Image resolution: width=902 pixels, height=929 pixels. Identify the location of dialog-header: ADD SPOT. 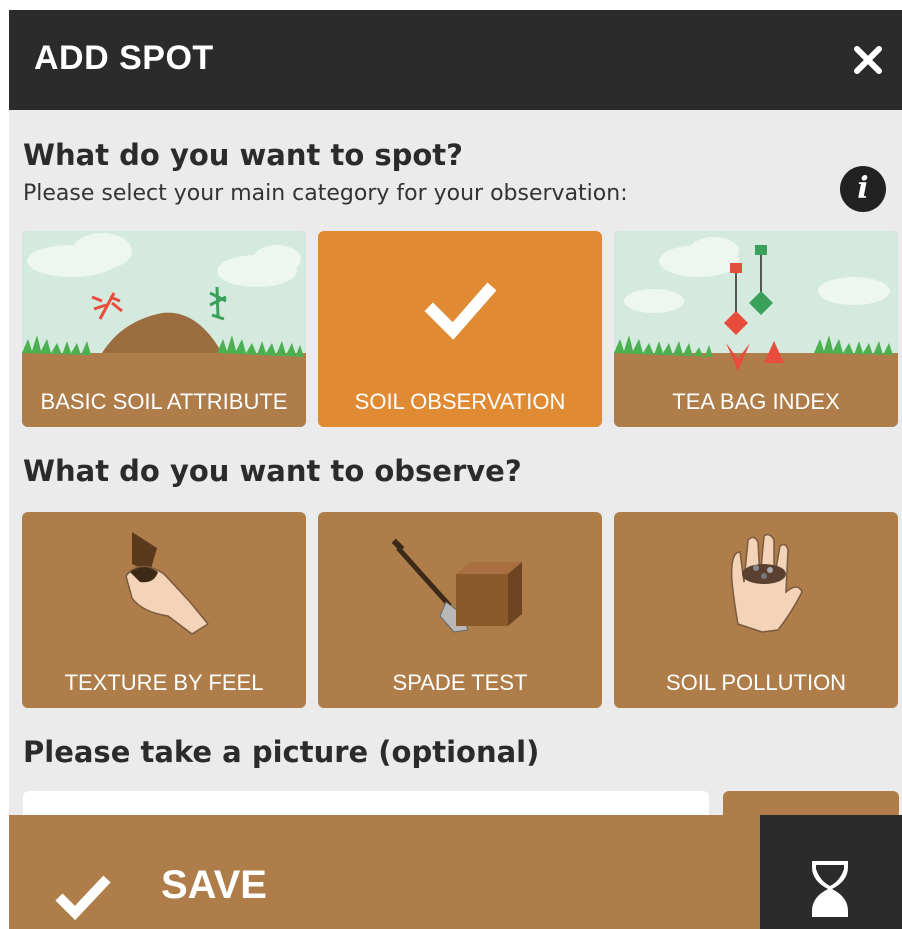
(455, 60).